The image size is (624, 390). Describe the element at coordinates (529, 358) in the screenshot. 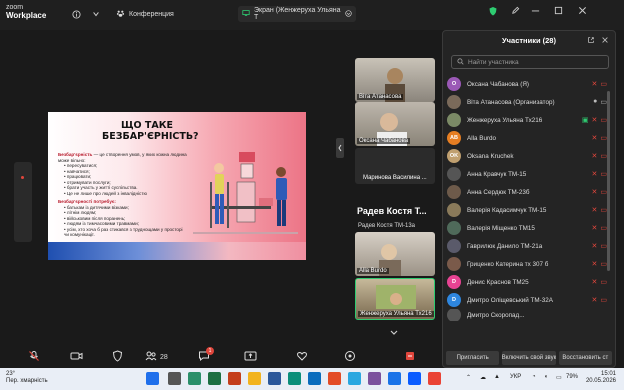

I see `unmute-self-button: Включить свой звук` at that location.